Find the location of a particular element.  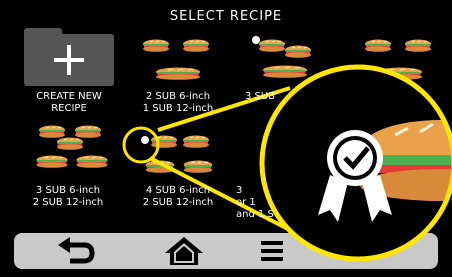

recipe-4-line2: 2 SUB 12-inch is located at coordinates (68, 202).